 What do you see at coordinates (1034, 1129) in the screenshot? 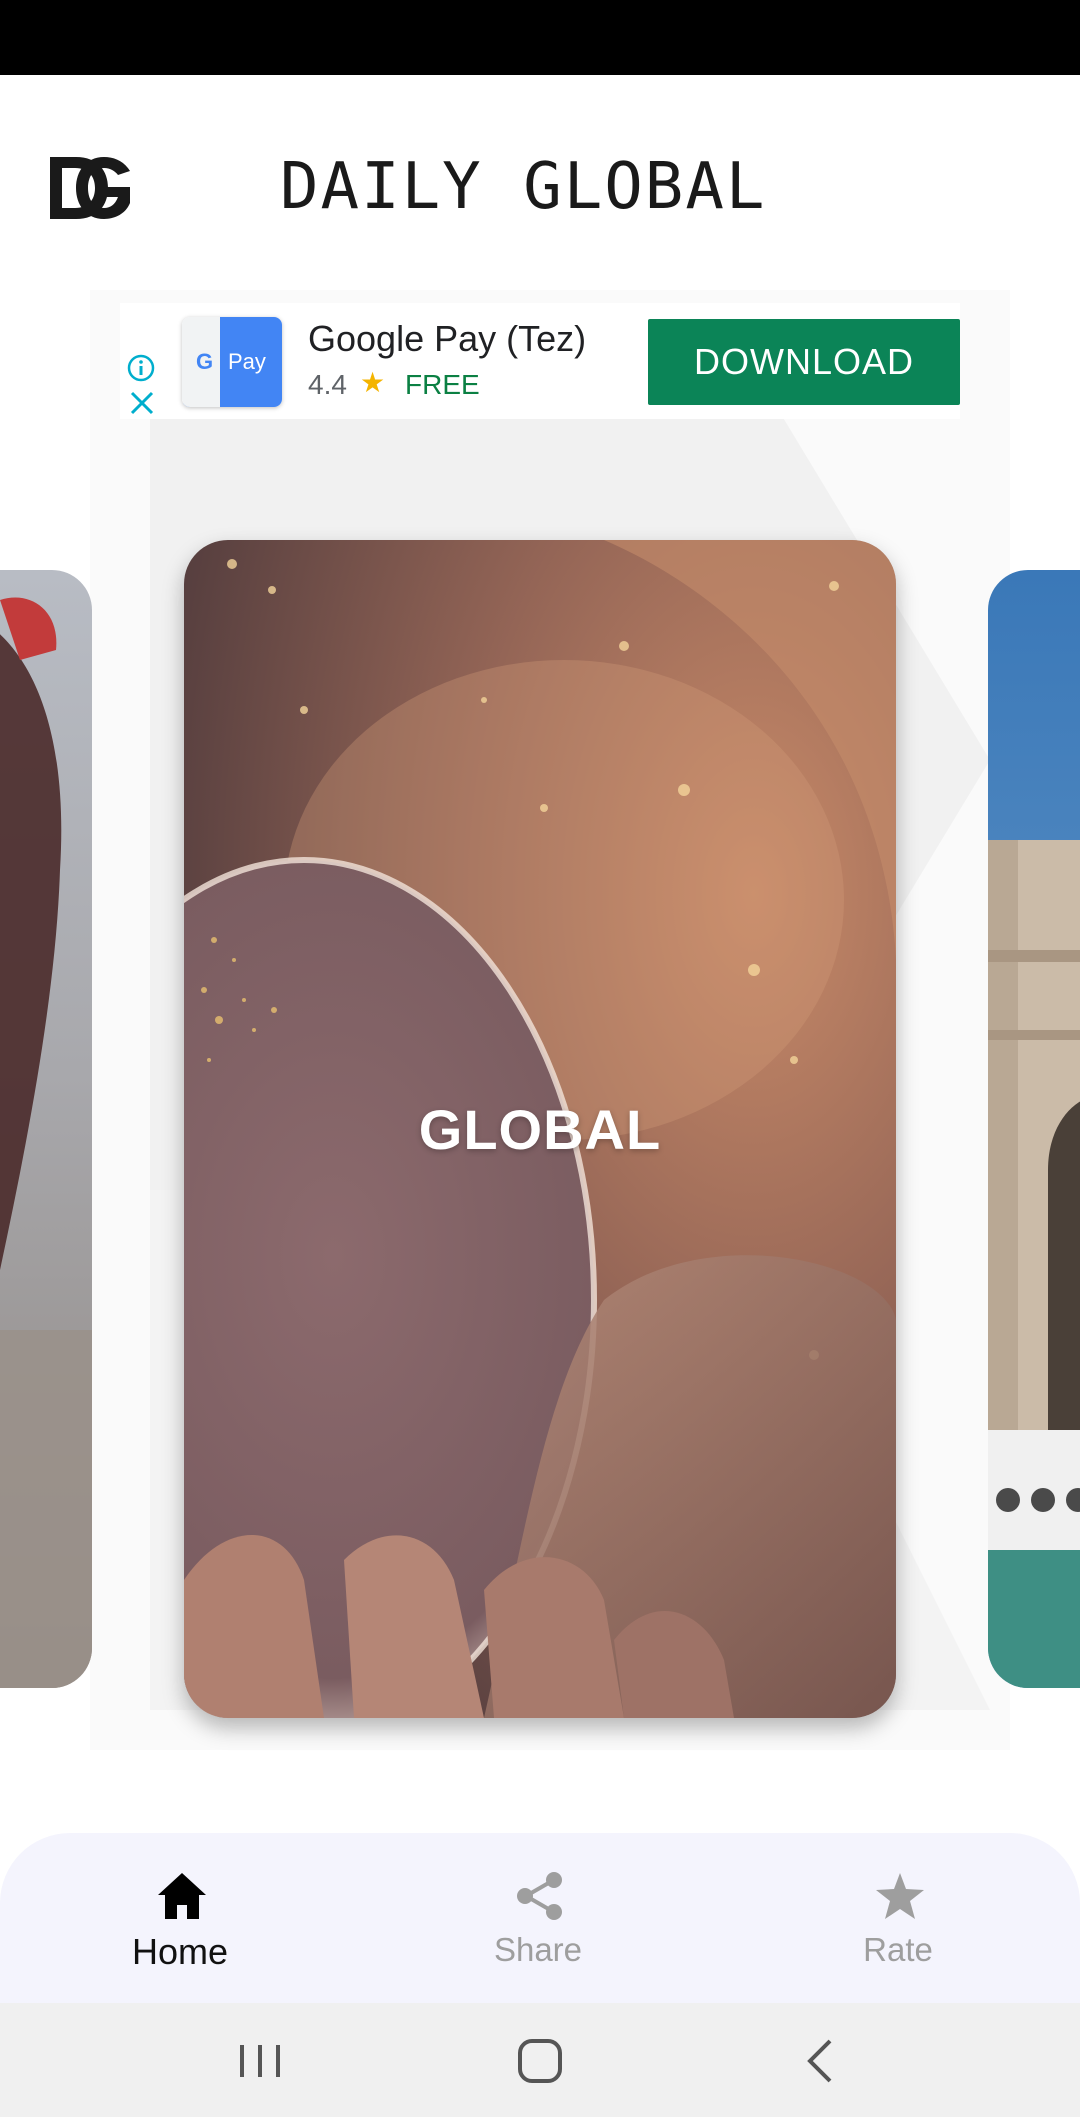
I see `carousel-card-next` at bounding box center [1034, 1129].